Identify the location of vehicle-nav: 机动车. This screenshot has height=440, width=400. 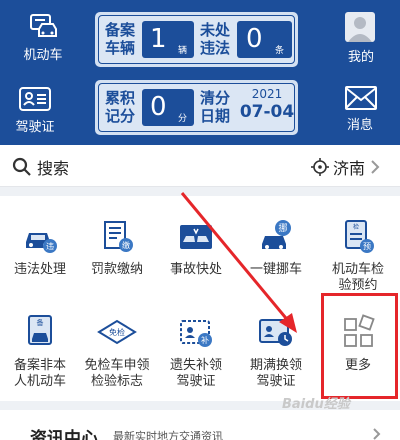
(43, 37).